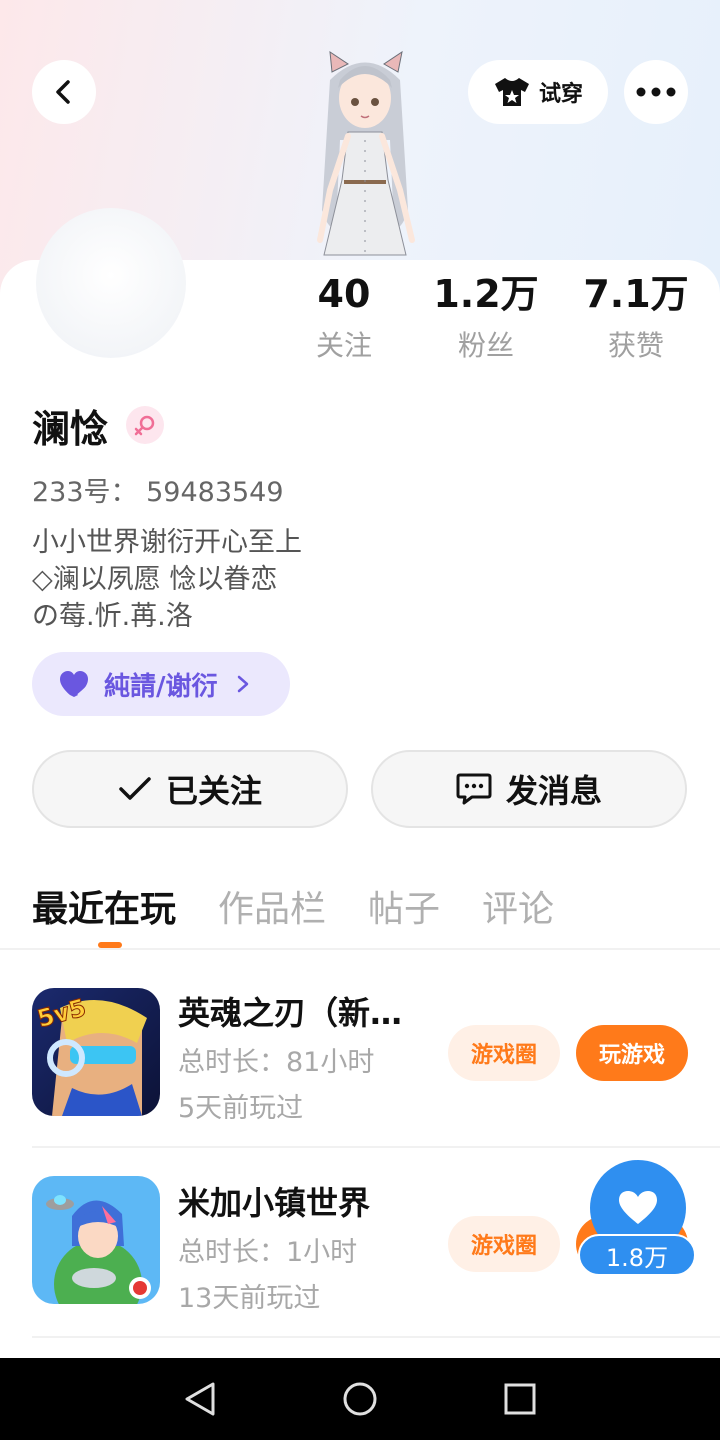 Image resolution: width=720 pixels, height=1440 pixels. Describe the element at coordinates (241, 1108) in the screenshot. I see `game-last-played: 5天前玩过` at that location.